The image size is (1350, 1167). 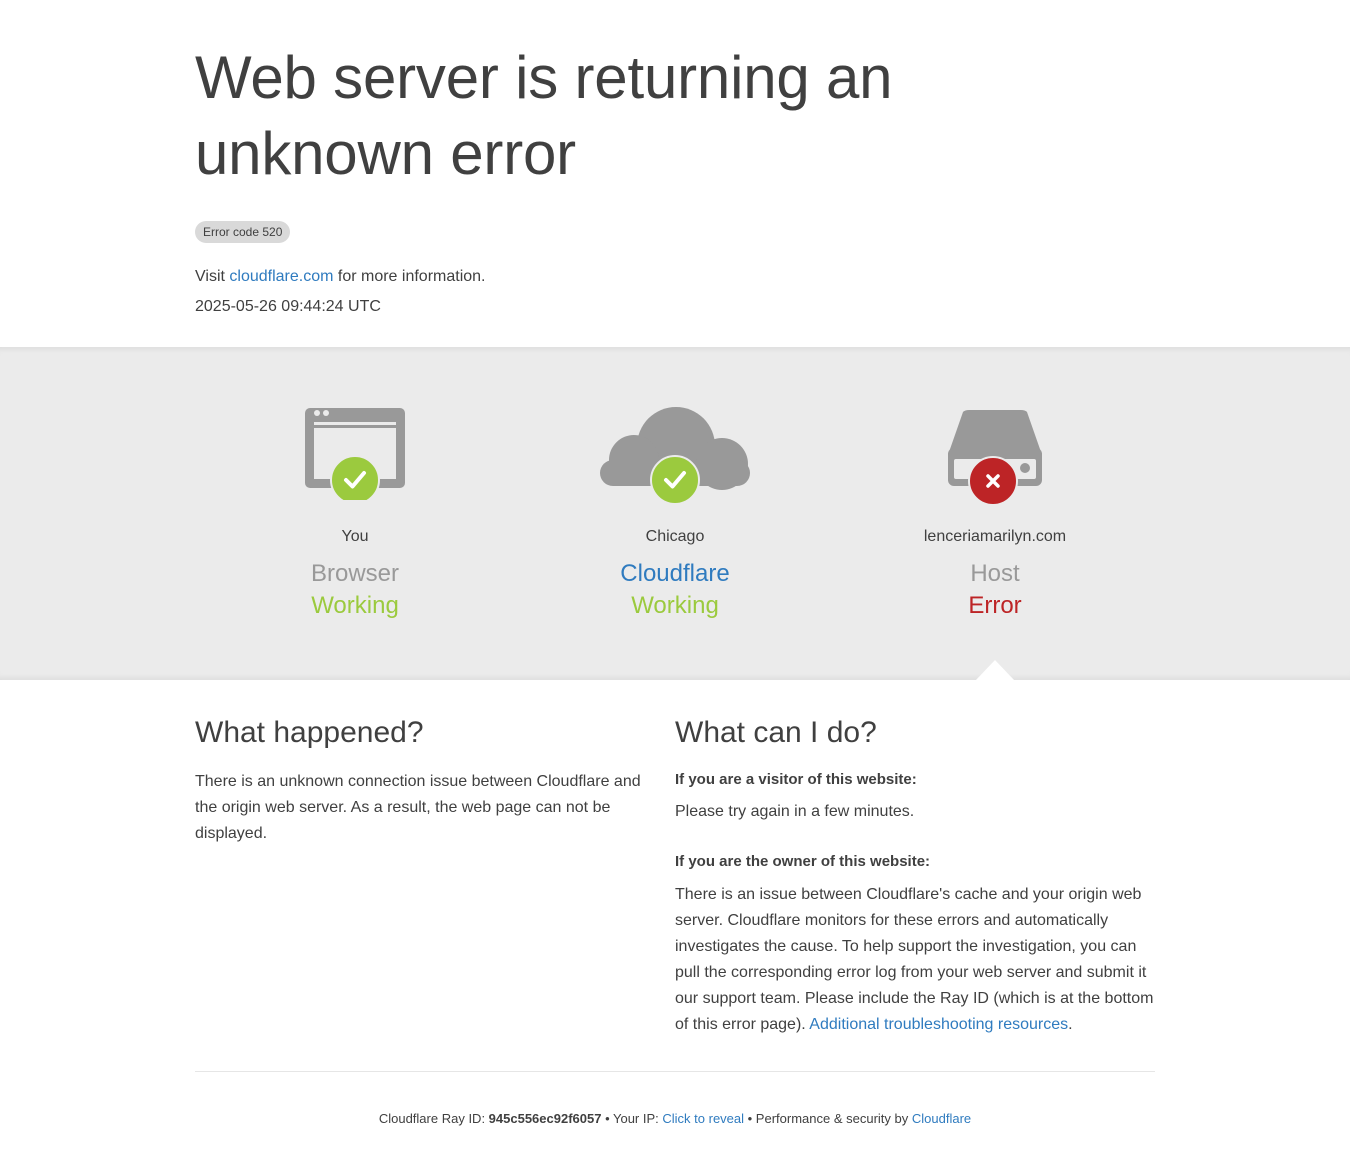 I want to click on ray-id-label: Cloudflare Ray ID:, so click(x=433, y=1118).